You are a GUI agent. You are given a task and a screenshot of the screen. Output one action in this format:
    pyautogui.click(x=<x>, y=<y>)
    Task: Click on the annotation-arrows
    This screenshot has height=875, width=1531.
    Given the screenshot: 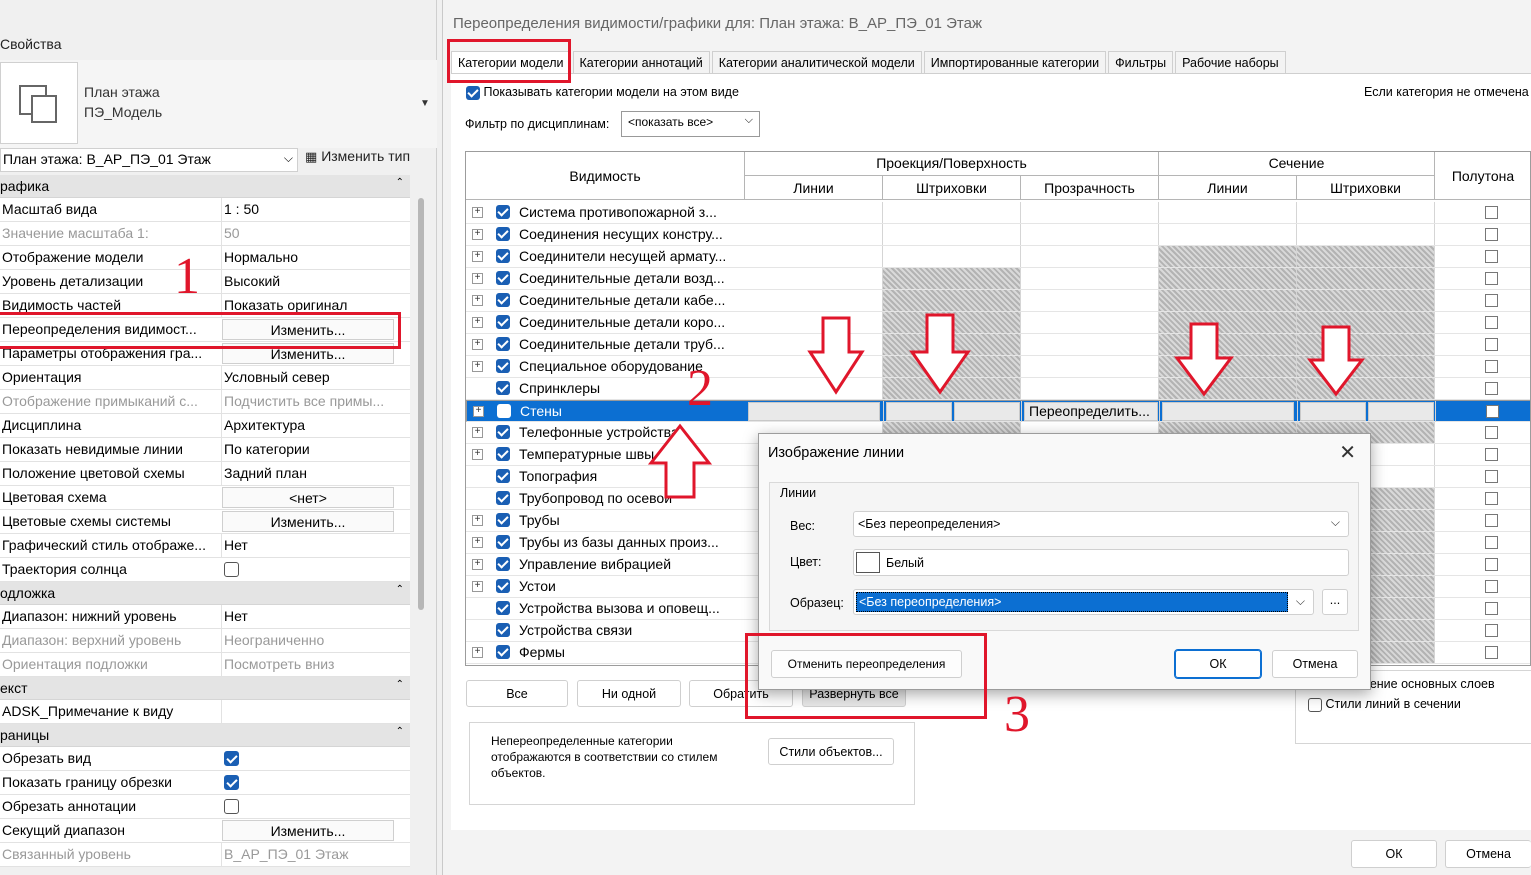 What is the action you would take?
    pyautogui.click(x=1006, y=406)
    